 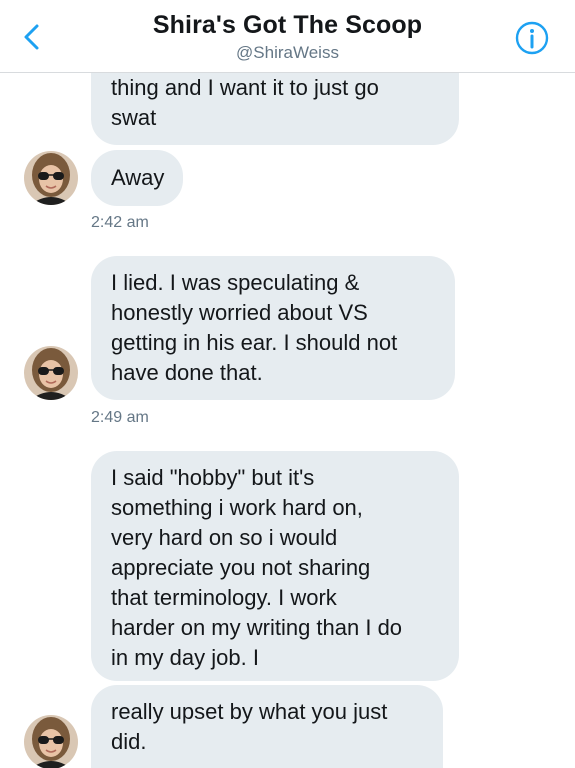 I want to click on message-text: Away, so click(x=138, y=177).